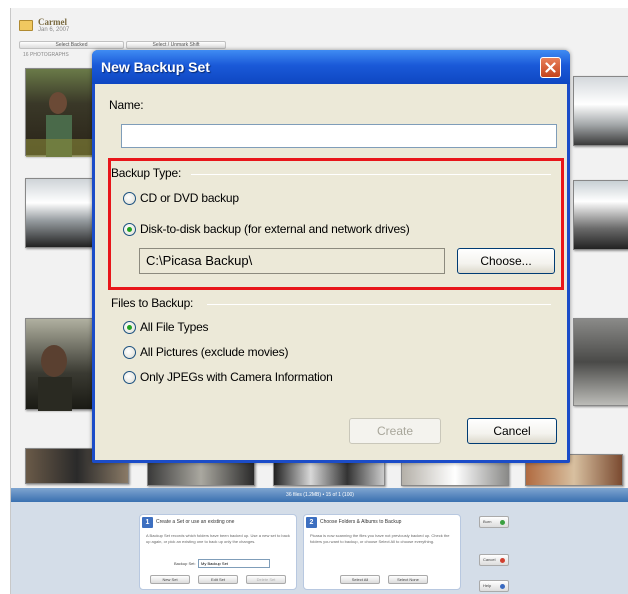 The height and width of the screenshot is (594, 628). What do you see at coordinates (155, 67) in the screenshot?
I see `dialog-title: New Backup Set` at bounding box center [155, 67].